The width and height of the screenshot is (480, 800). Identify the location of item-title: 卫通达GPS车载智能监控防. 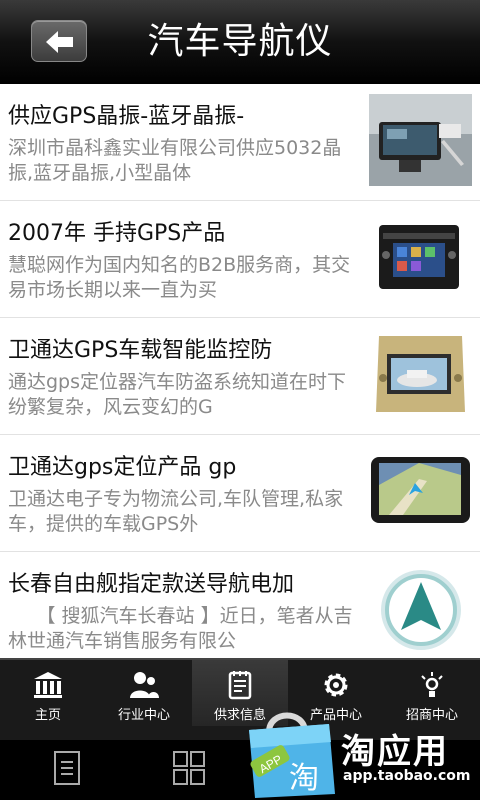
(140, 350).